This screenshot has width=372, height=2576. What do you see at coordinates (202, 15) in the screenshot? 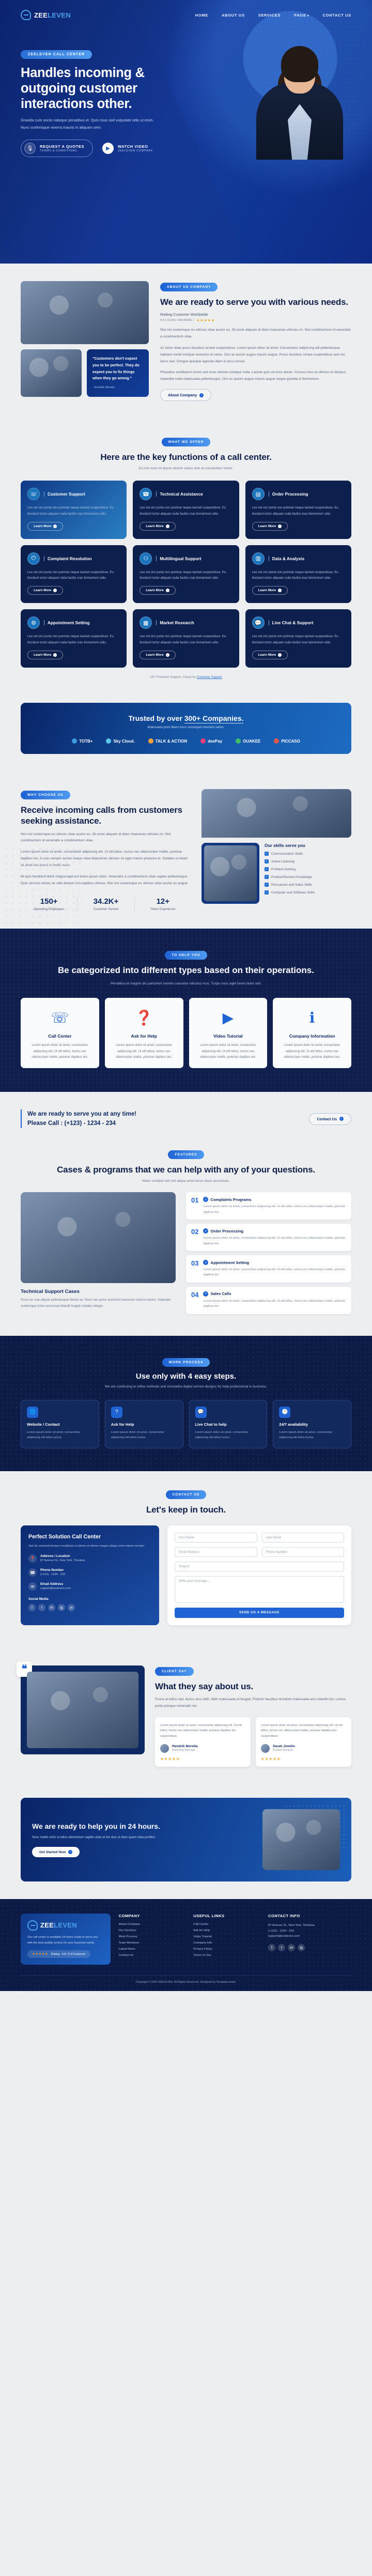
I see `nav-item-home: HOME` at bounding box center [202, 15].